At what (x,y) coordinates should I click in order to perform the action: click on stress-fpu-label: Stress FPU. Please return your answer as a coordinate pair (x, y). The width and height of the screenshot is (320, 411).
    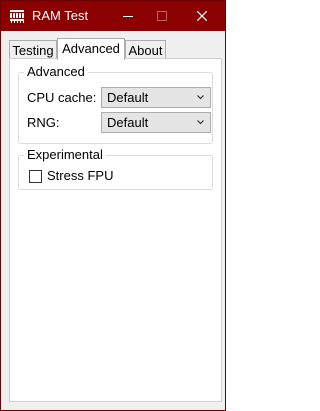
    Looking at the image, I should click on (80, 175).